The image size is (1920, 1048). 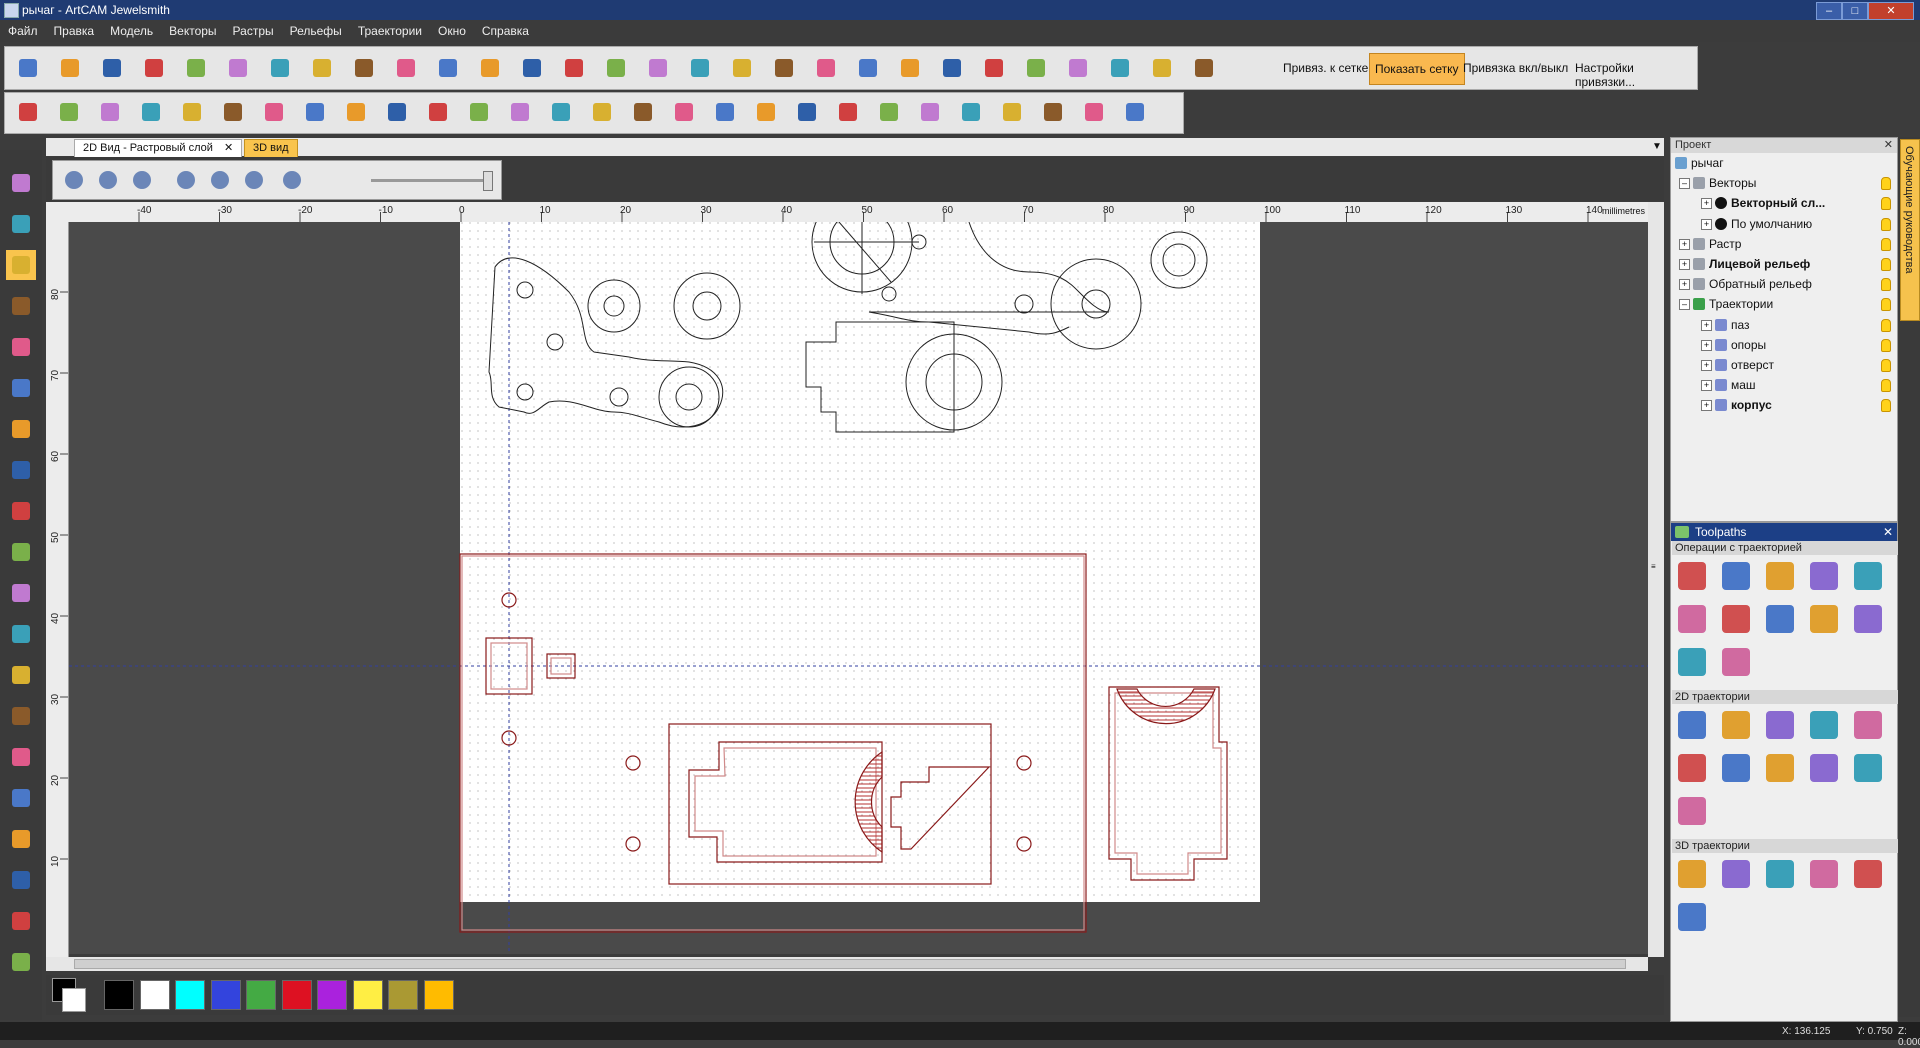 I want to click on stack-icon, so click(x=1204, y=68).